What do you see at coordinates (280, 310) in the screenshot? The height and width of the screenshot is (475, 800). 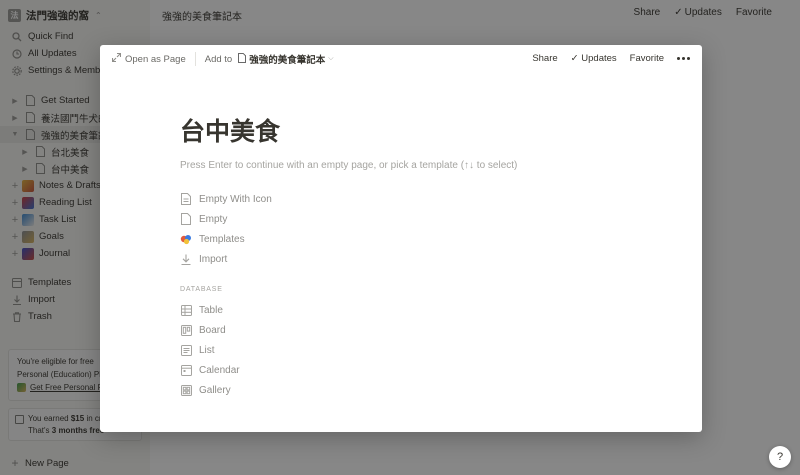 I see `option-table: Table` at bounding box center [280, 310].